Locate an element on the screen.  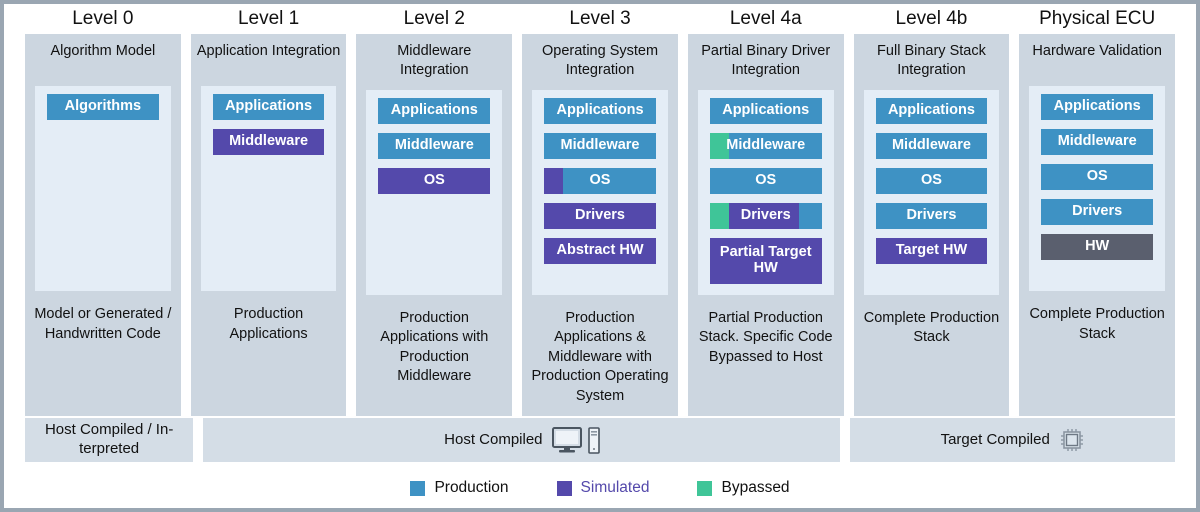
level-title: Level 4b is located at coordinates (931, 18).